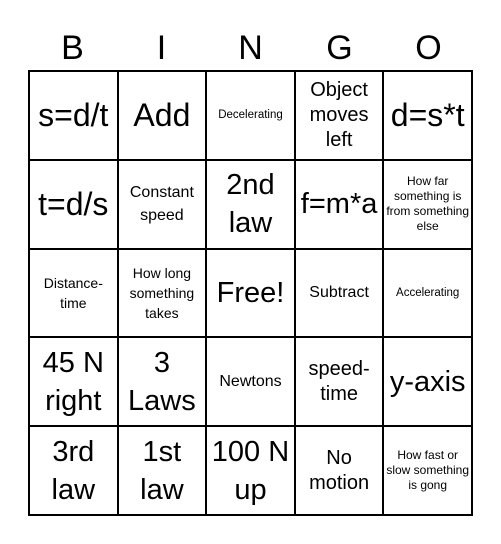 Image resolution: width=501 pixels, height=544 pixels. I want to click on bingo-header: B I N G O, so click(250, 48).